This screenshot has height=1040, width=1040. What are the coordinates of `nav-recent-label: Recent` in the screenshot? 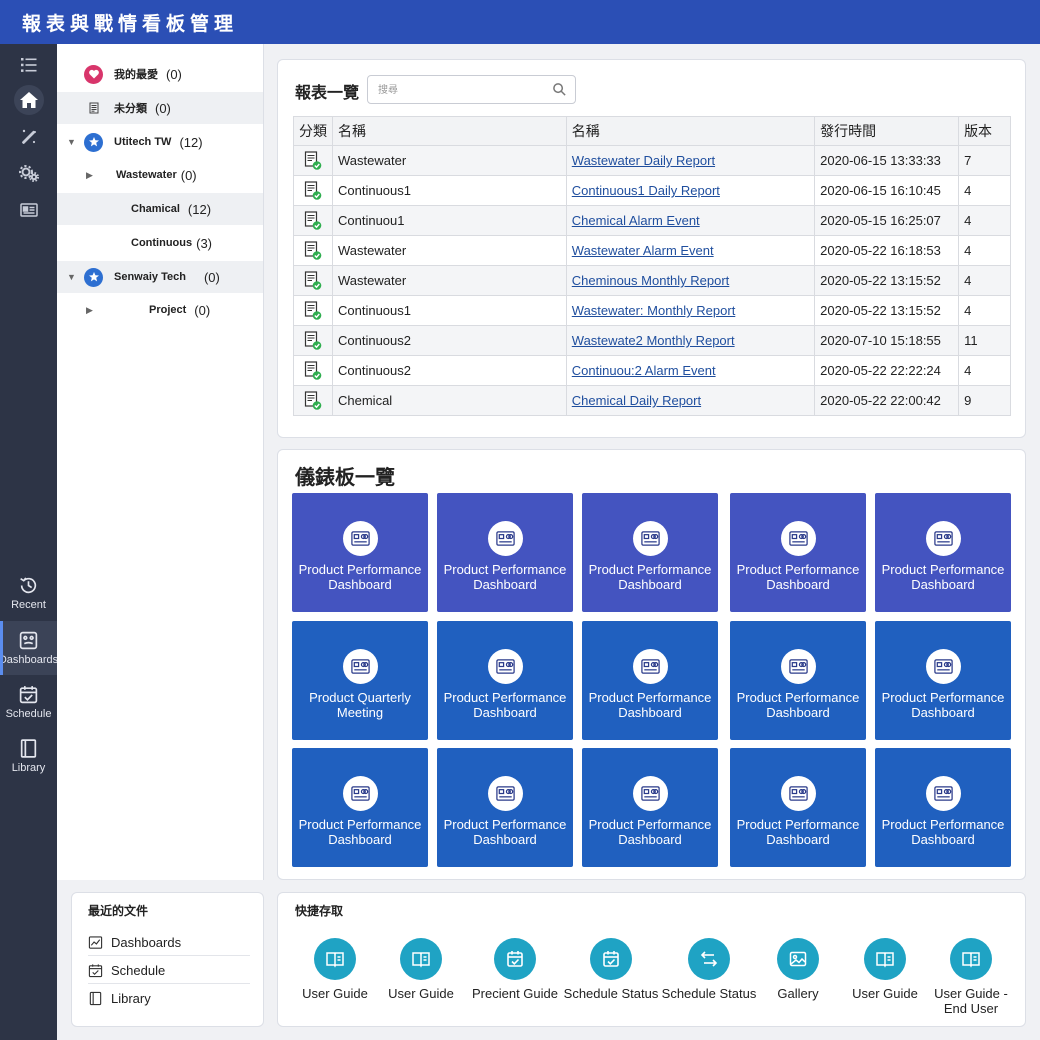 It's located at (28, 605).